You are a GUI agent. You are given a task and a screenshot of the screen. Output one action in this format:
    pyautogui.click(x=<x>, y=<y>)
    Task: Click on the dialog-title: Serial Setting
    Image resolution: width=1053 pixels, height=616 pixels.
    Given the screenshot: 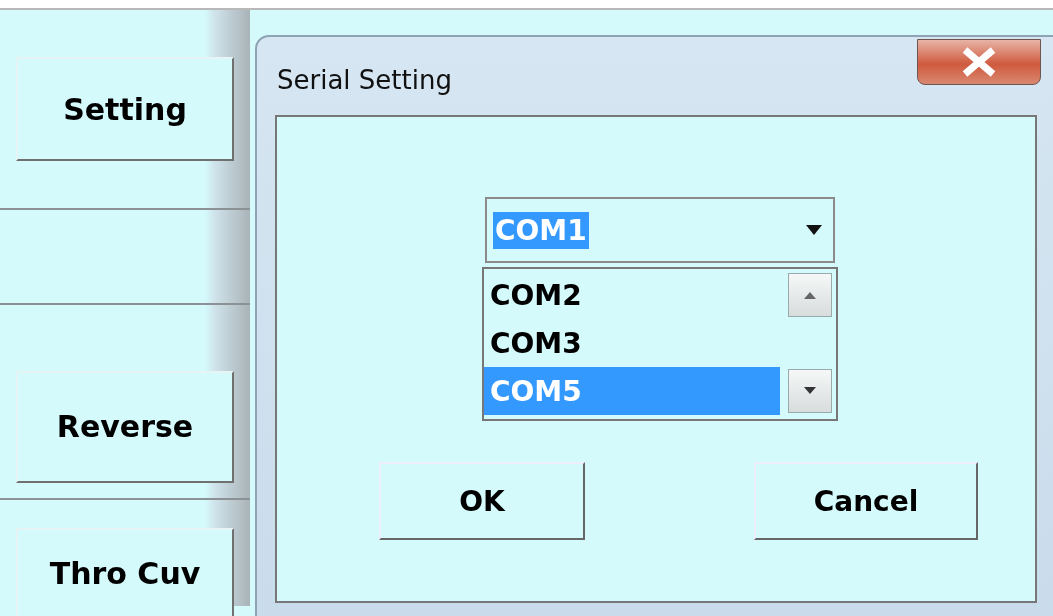 What is the action you would take?
    pyautogui.click(x=364, y=80)
    